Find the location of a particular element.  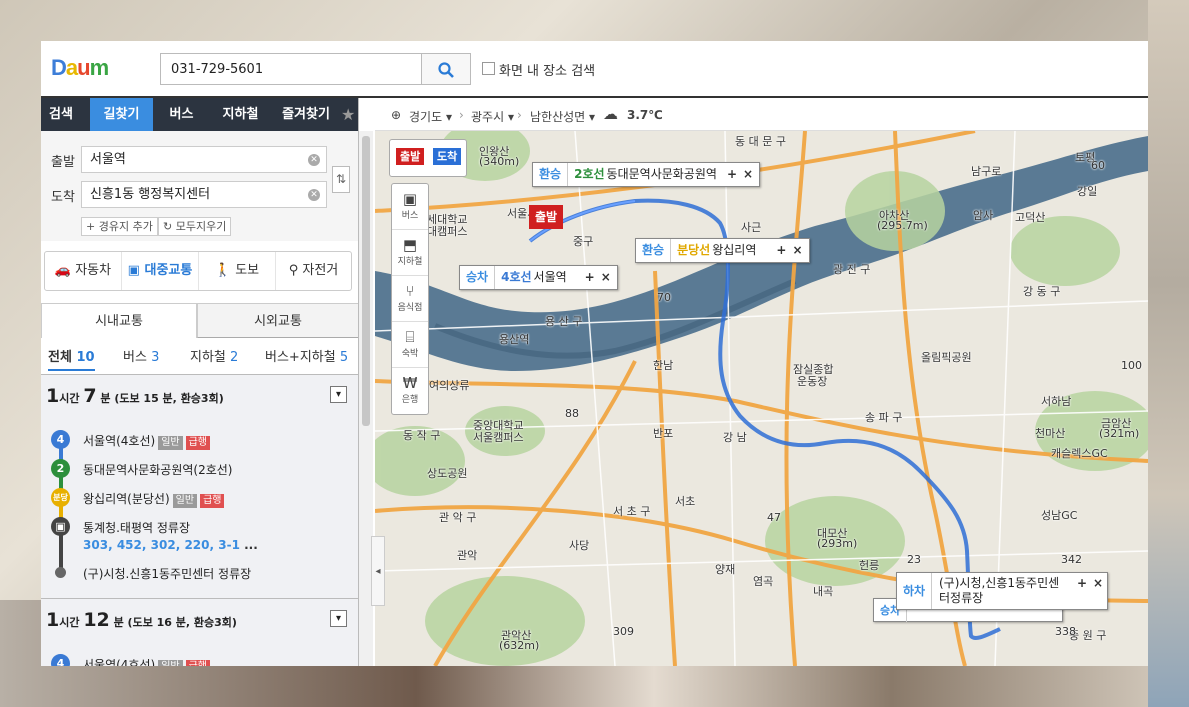

filter-bus-subway: 버스+지하철 5 is located at coordinates (306, 355).